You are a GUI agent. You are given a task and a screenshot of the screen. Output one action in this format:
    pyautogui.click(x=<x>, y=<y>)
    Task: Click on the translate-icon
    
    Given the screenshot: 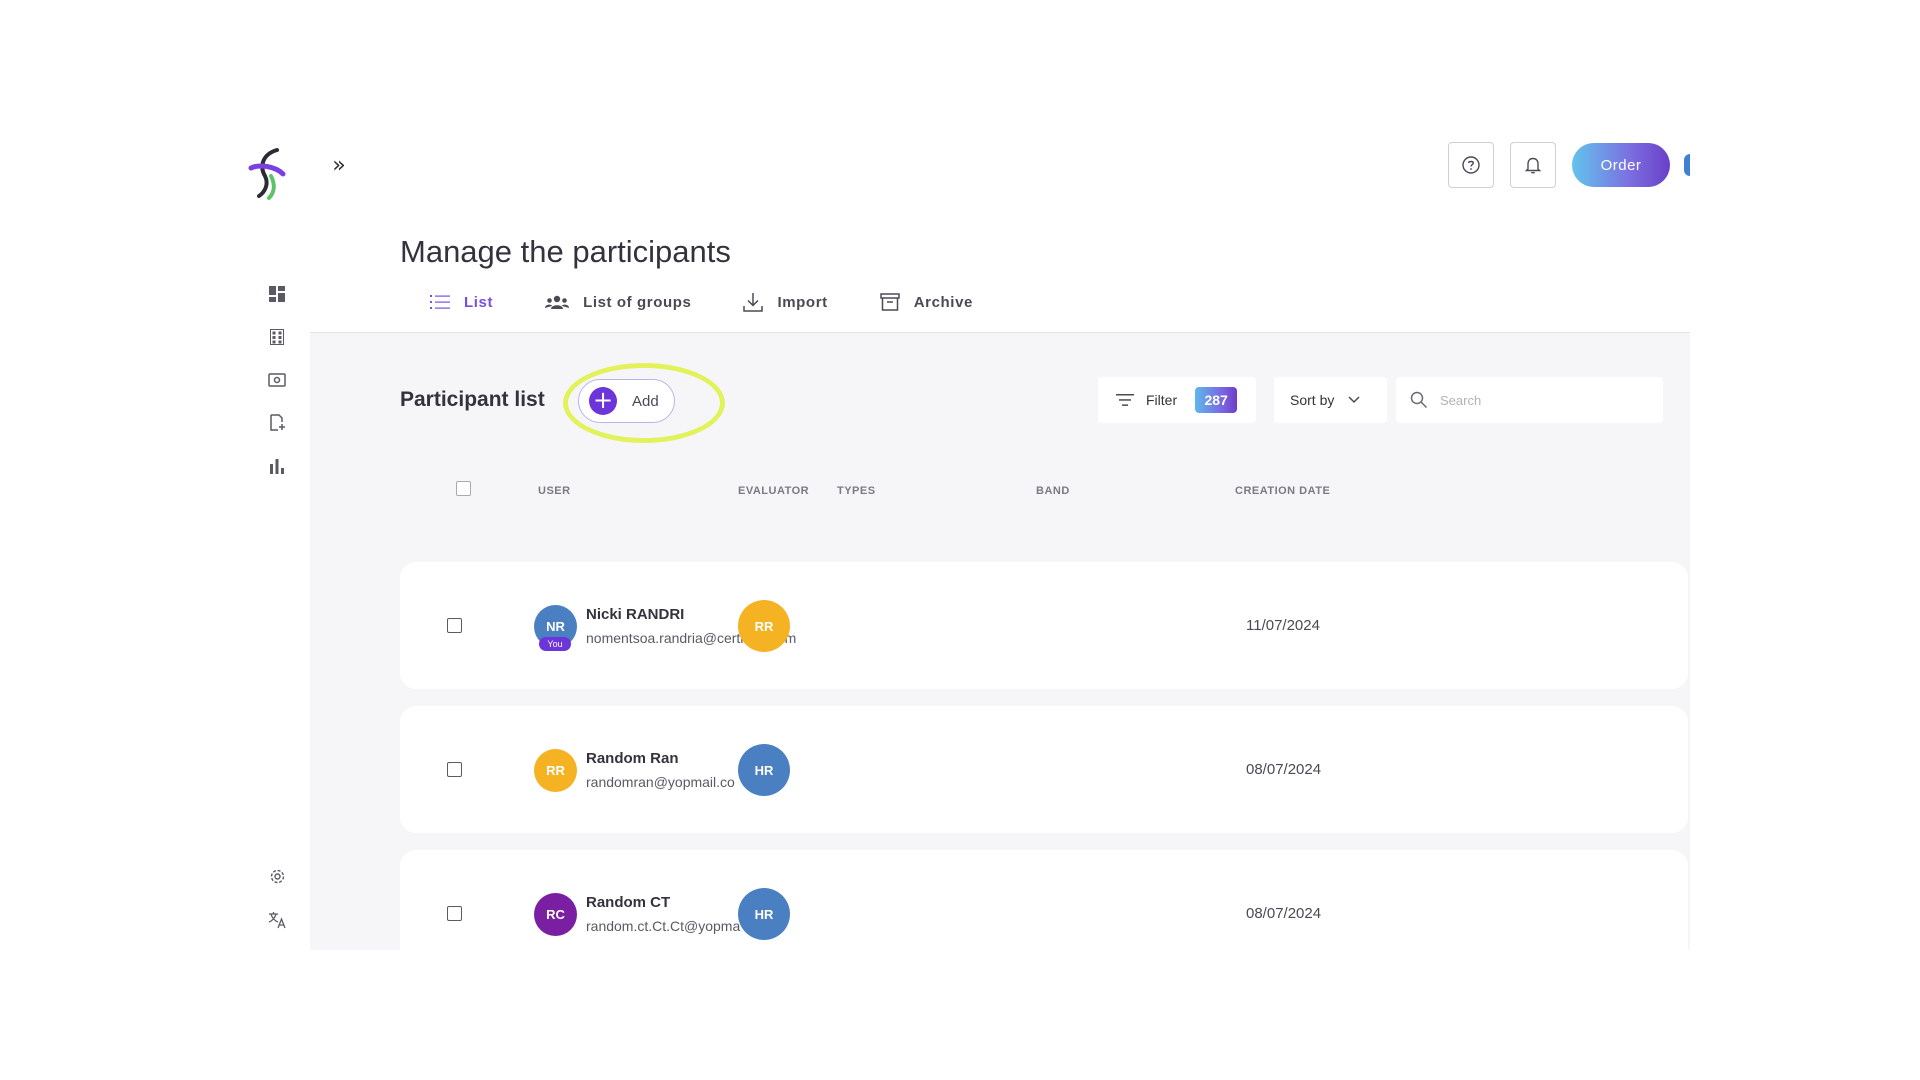 What is the action you would take?
    pyautogui.click(x=277, y=919)
    